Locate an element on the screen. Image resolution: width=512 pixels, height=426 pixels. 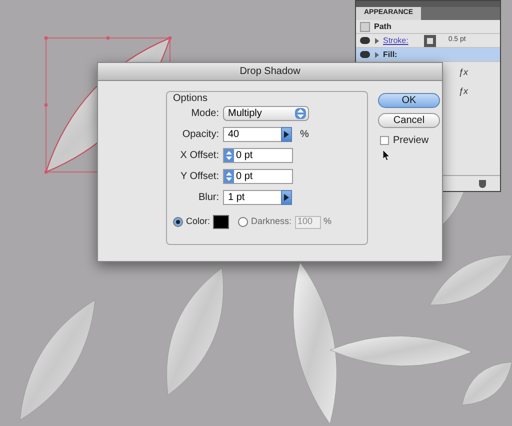
color-swatch is located at coordinates (221, 222).